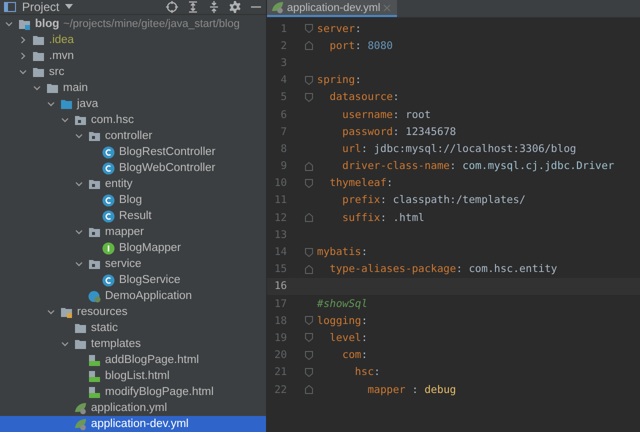 The width and height of the screenshot is (640, 432). Describe the element at coordinates (283, 132) in the screenshot. I see `line-number: 7` at that location.